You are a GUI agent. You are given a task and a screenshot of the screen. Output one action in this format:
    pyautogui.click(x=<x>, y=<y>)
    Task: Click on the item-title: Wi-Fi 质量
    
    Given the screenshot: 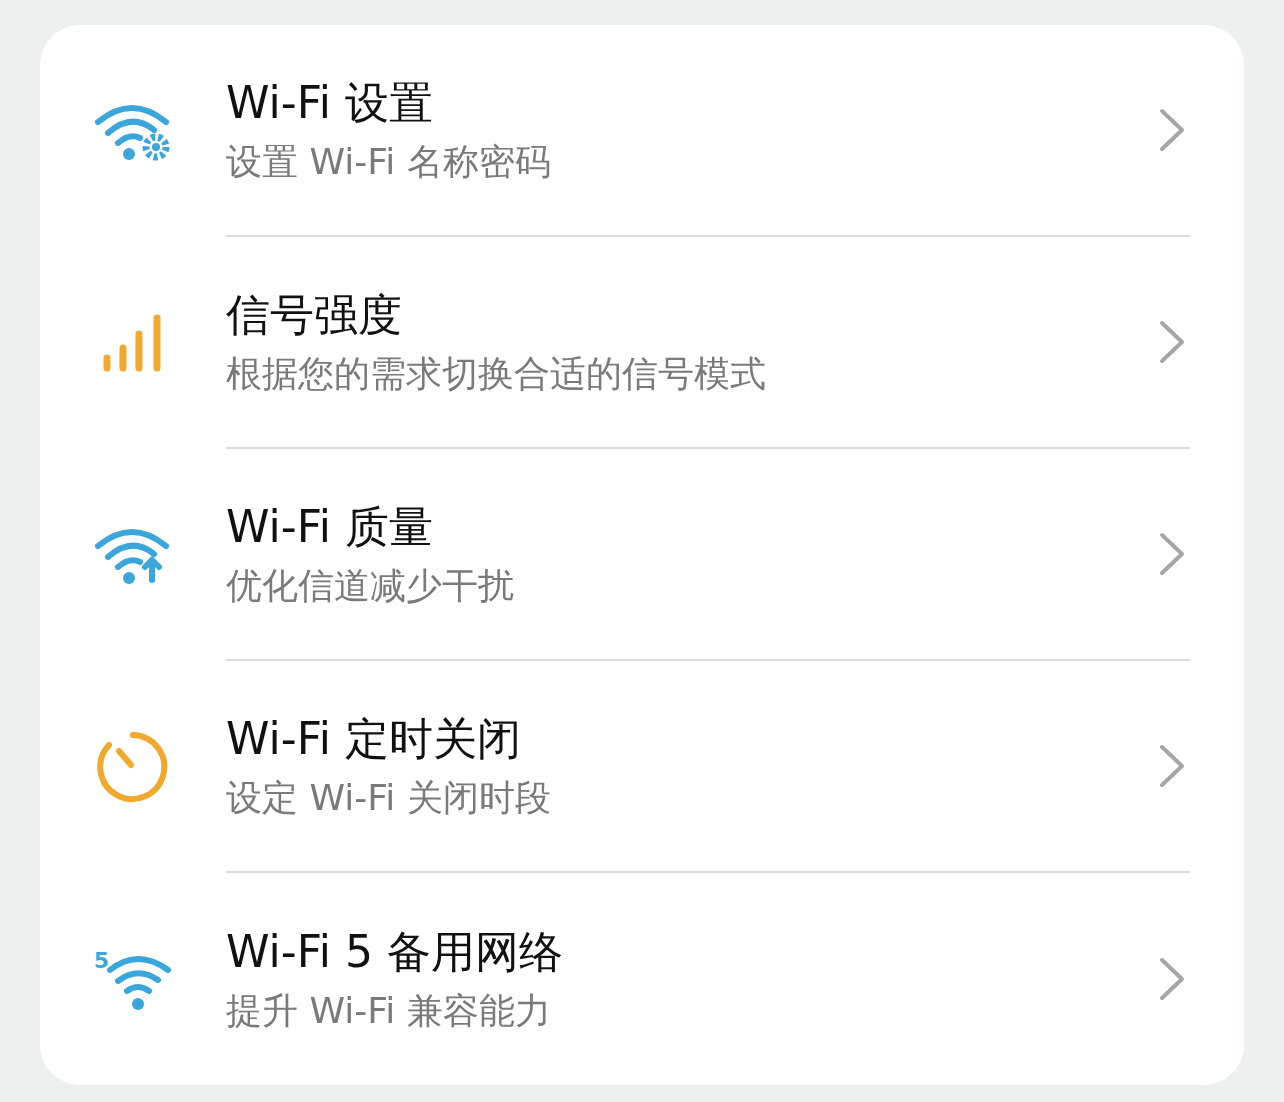 What is the action you would take?
    pyautogui.click(x=330, y=527)
    